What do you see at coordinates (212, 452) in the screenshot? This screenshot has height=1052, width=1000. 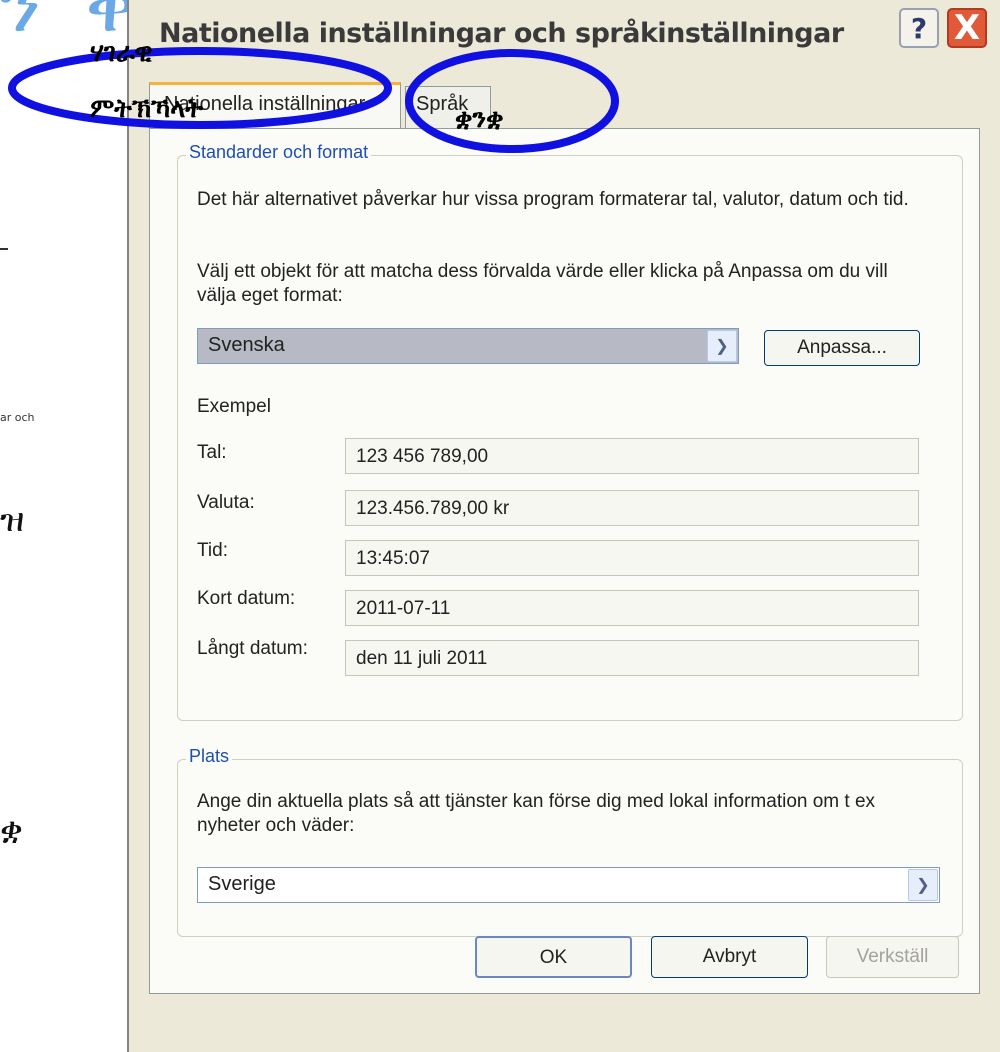 I see `example-label-number: Tal:` at bounding box center [212, 452].